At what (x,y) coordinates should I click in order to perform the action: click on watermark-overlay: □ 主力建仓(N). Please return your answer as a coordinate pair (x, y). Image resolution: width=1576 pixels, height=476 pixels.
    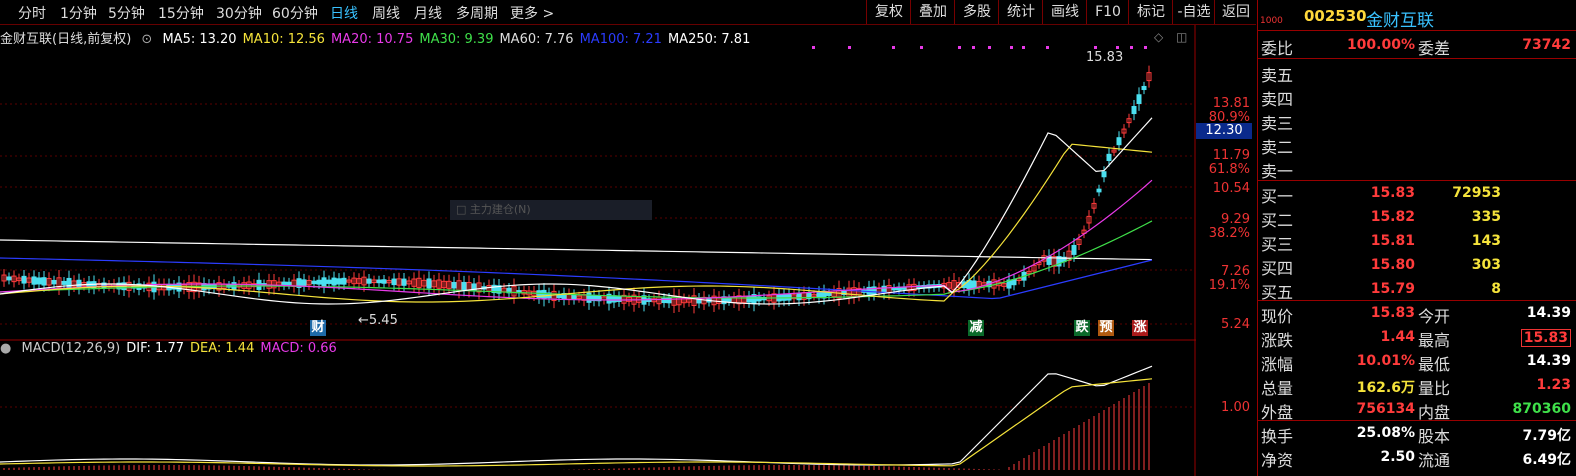
    Looking at the image, I should click on (551, 210).